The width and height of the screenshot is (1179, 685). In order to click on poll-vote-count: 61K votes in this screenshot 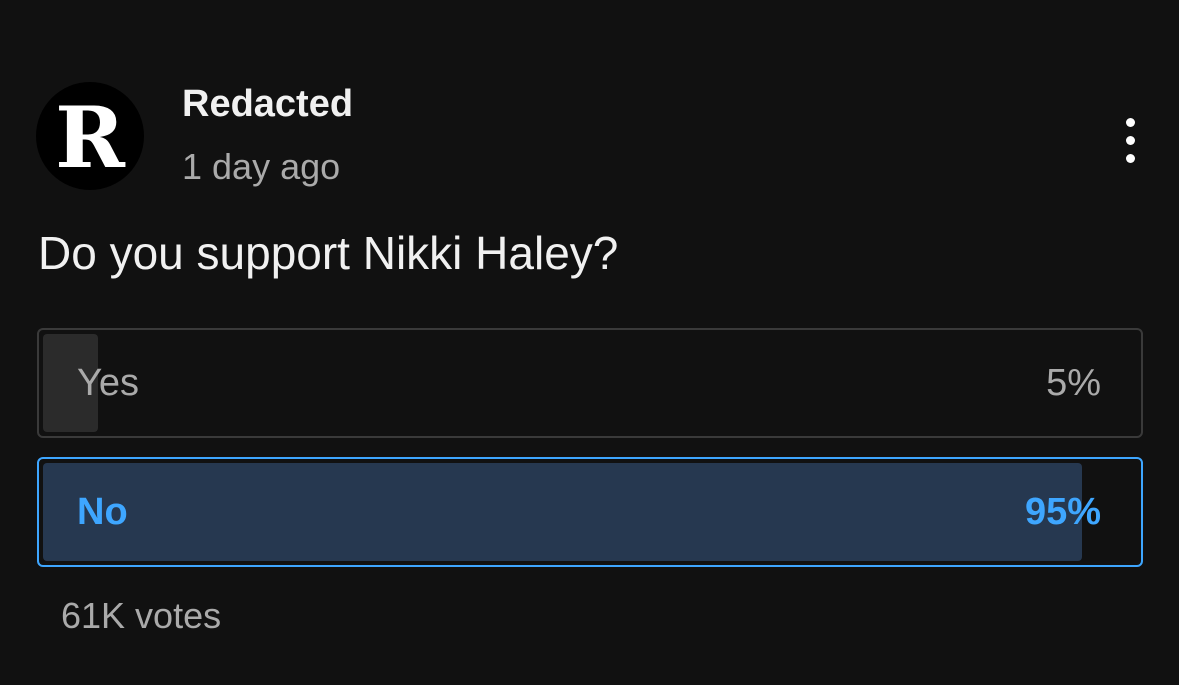, I will do `click(141, 615)`.